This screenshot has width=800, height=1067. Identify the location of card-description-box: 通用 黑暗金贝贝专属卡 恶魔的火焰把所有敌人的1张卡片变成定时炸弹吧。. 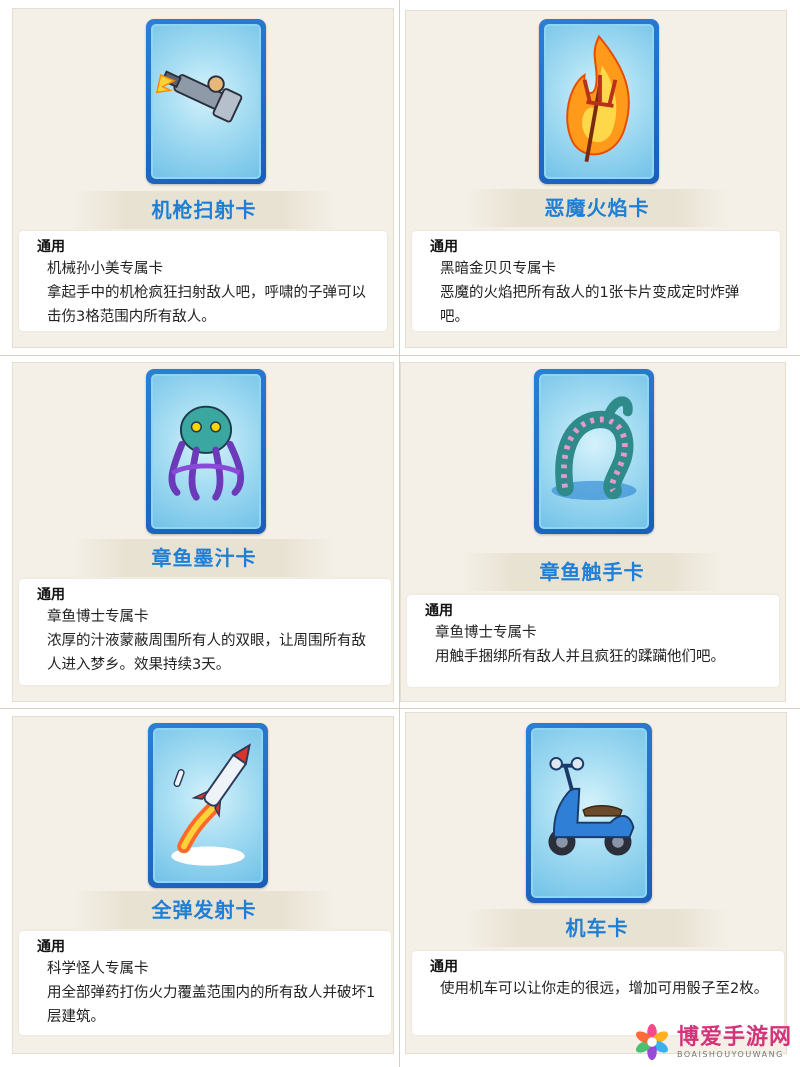
(596, 281).